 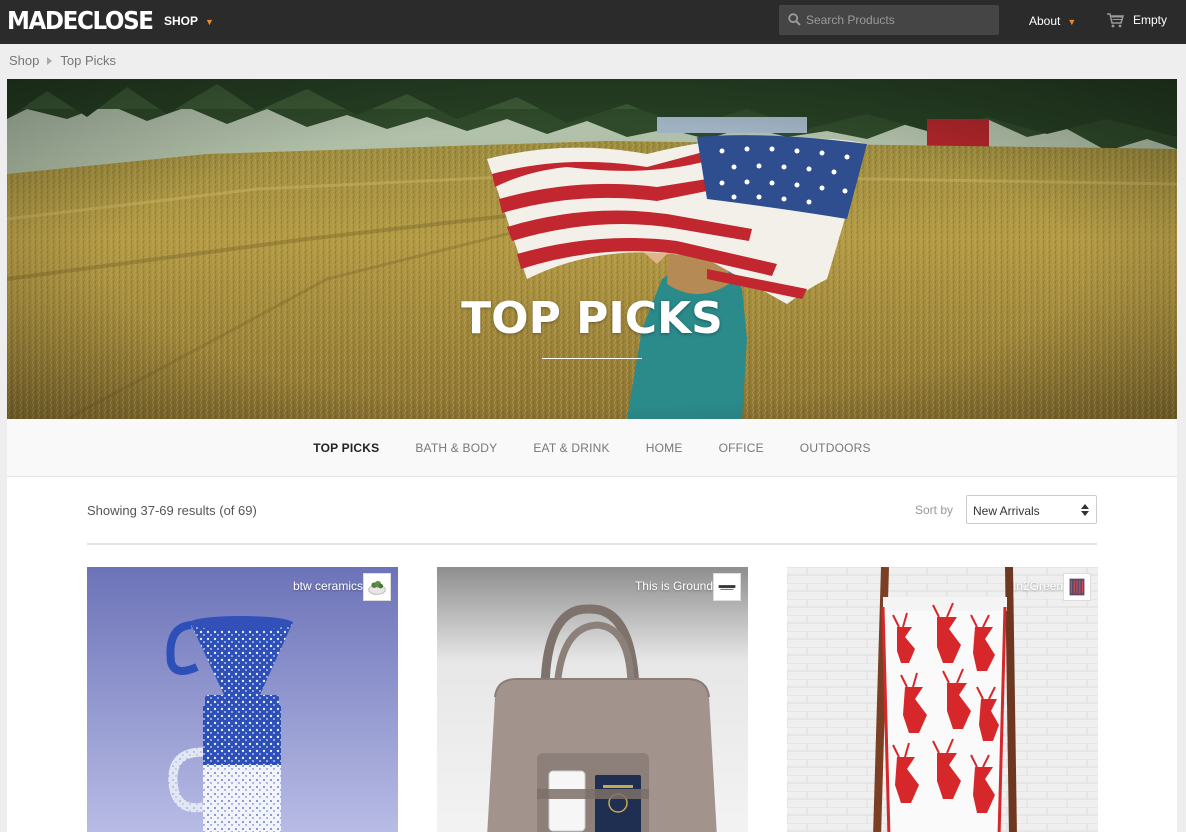 What do you see at coordinates (741, 448) in the screenshot?
I see `category-tab-office: OFFICE` at bounding box center [741, 448].